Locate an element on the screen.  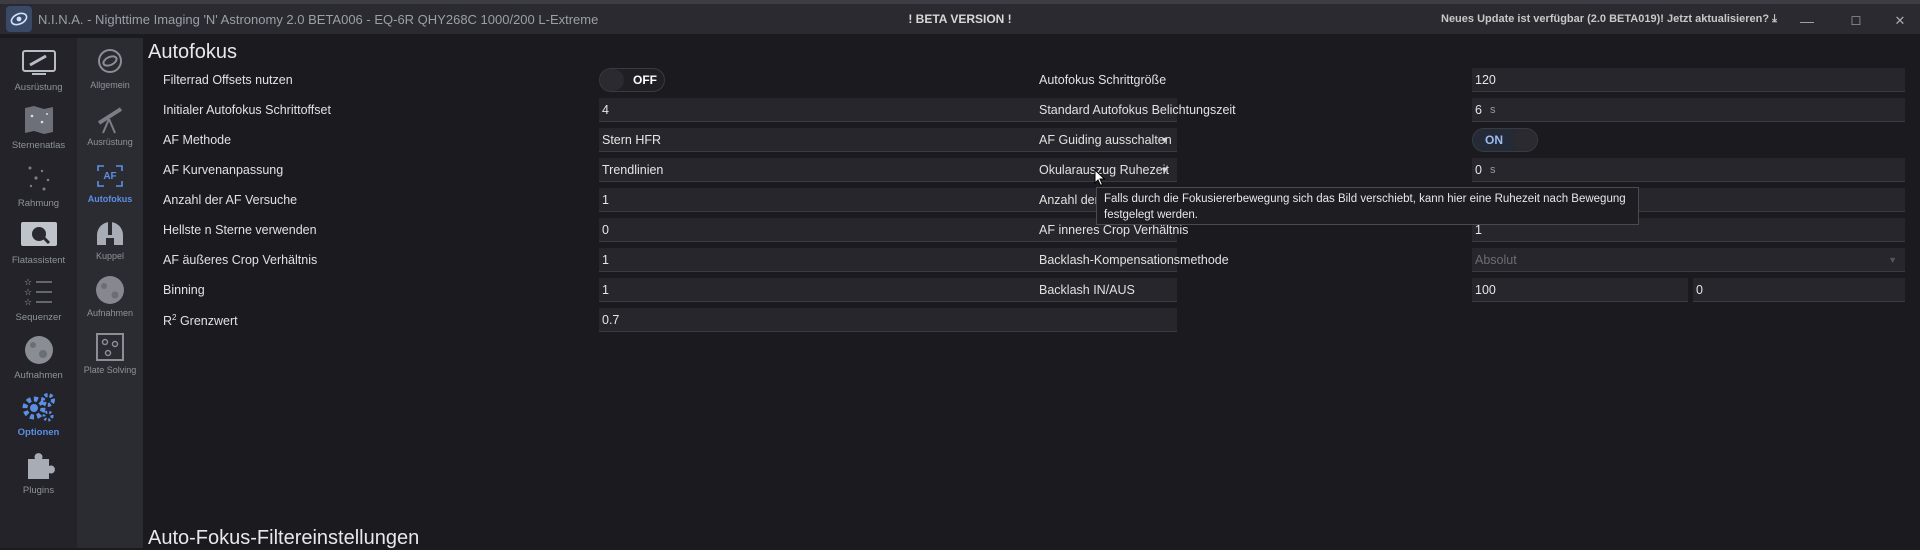
r2-label-text: Grenzwert is located at coordinates (207, 321).